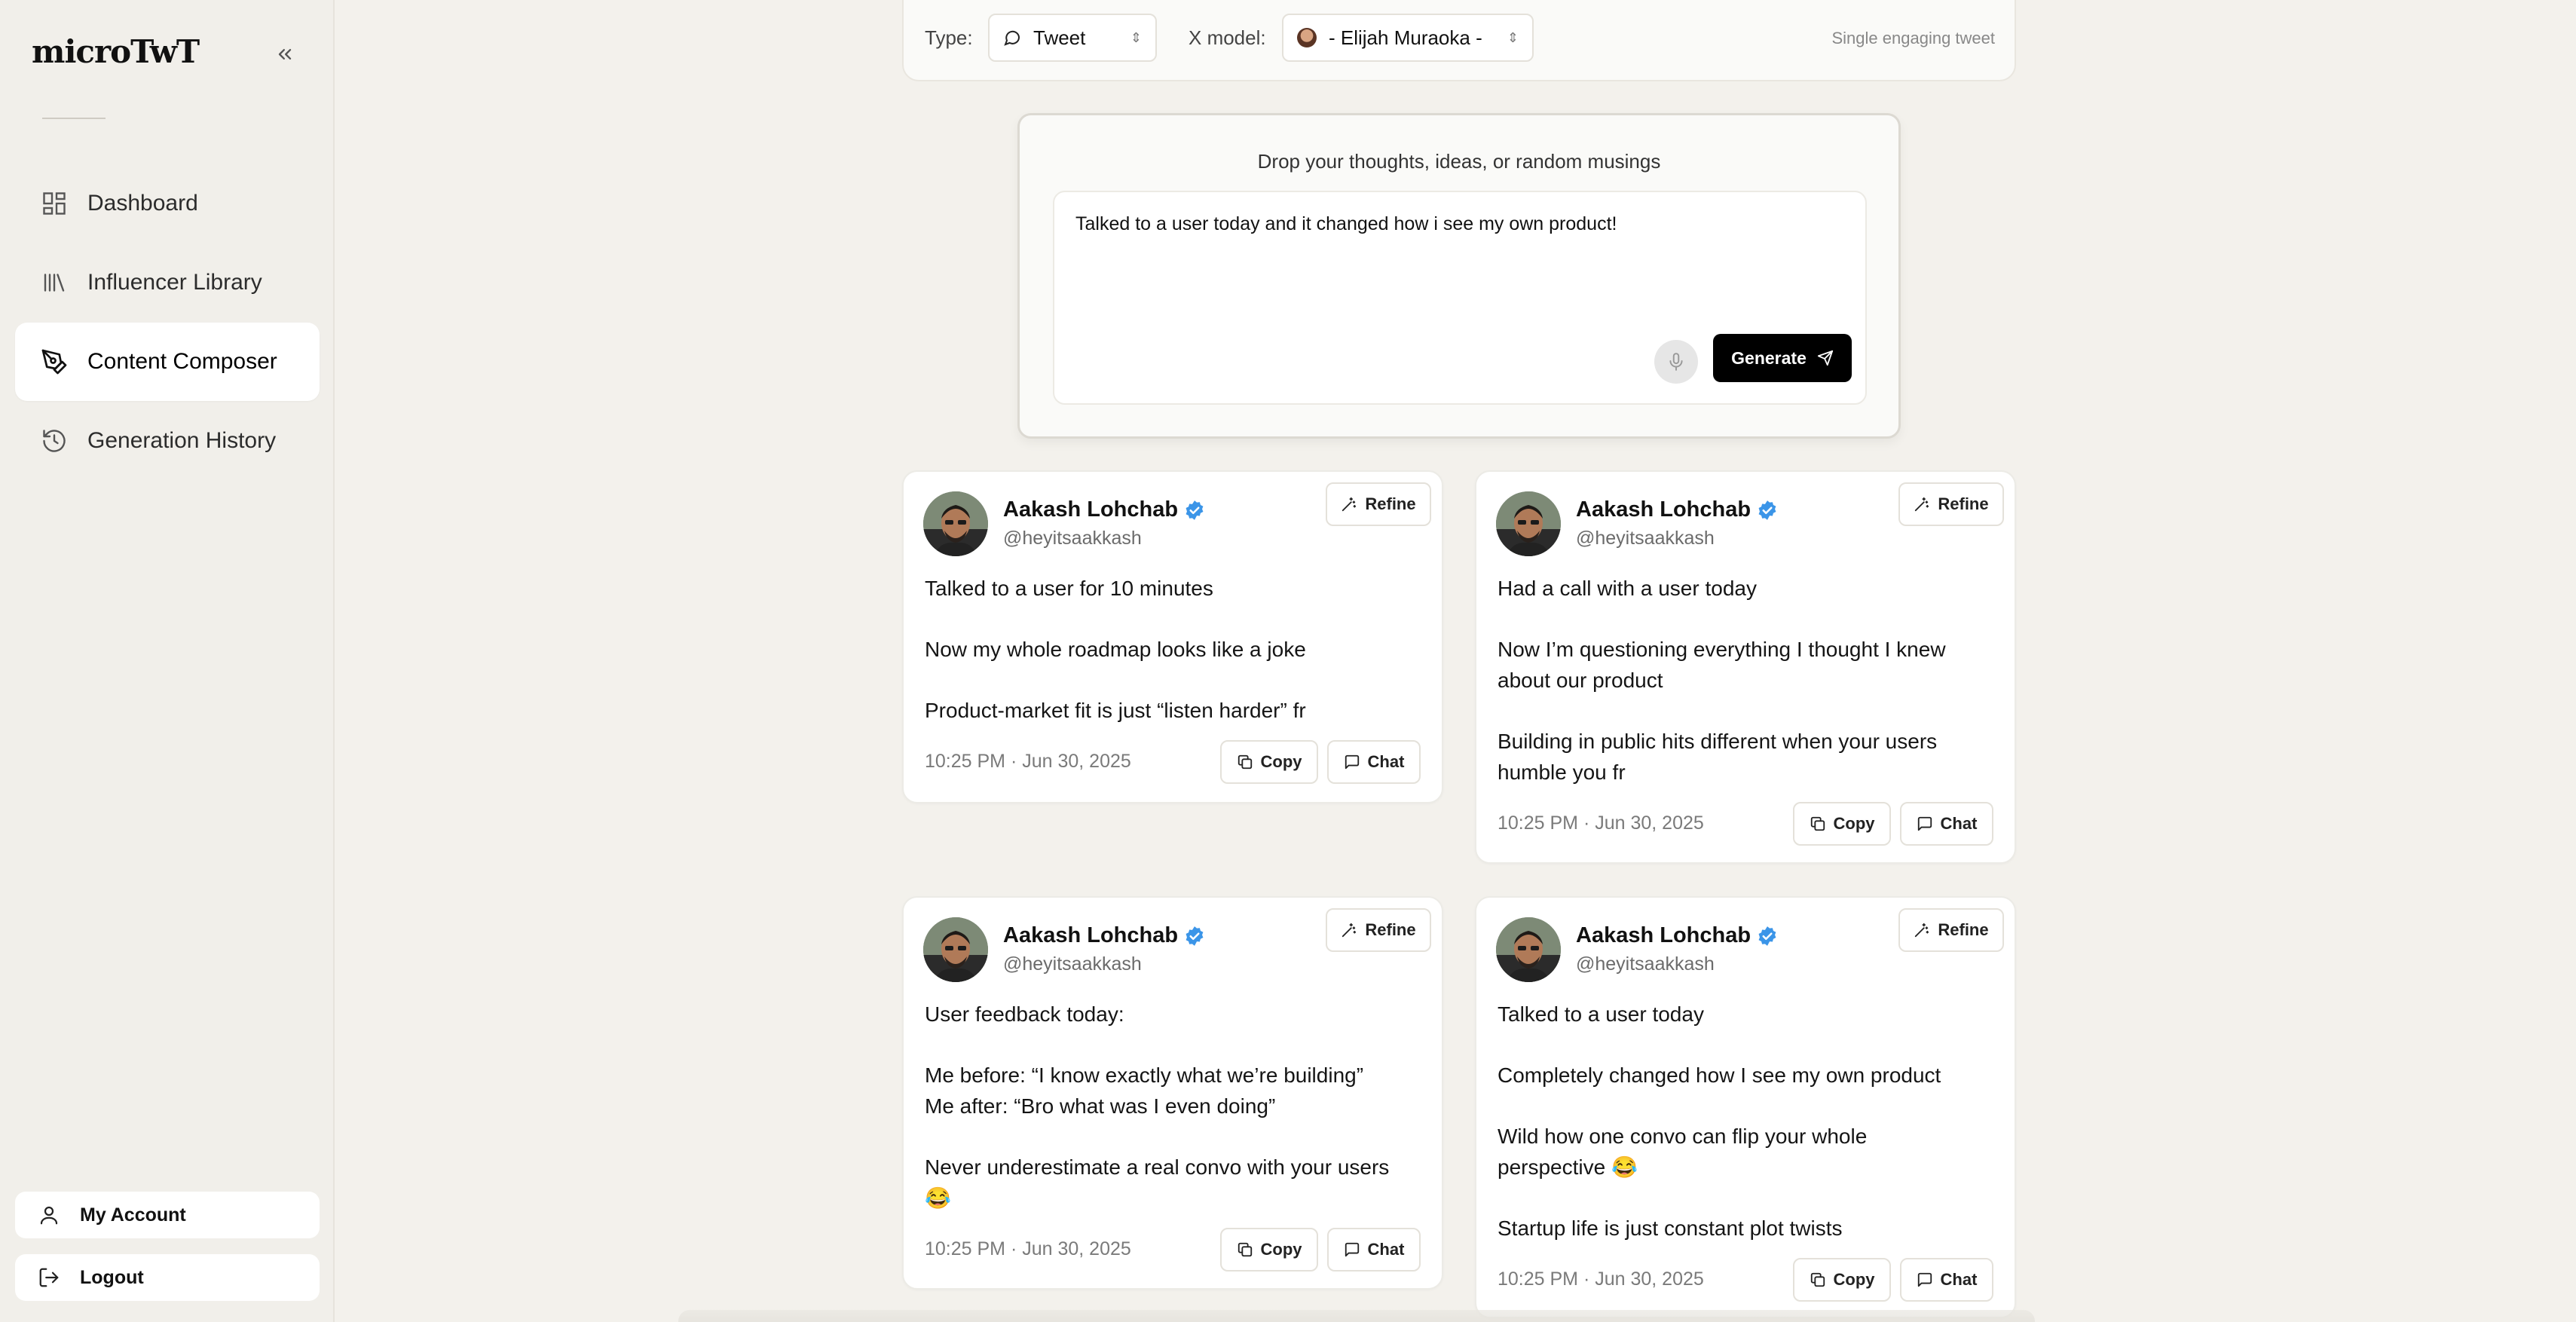 This screenshot has width=2576, height=1322. What do you see at coordinates (1683, 1136) in the screenshot?
I see `tweet-line: Wild how one convo can flip your whole` at bounding box center [1683, 1136].